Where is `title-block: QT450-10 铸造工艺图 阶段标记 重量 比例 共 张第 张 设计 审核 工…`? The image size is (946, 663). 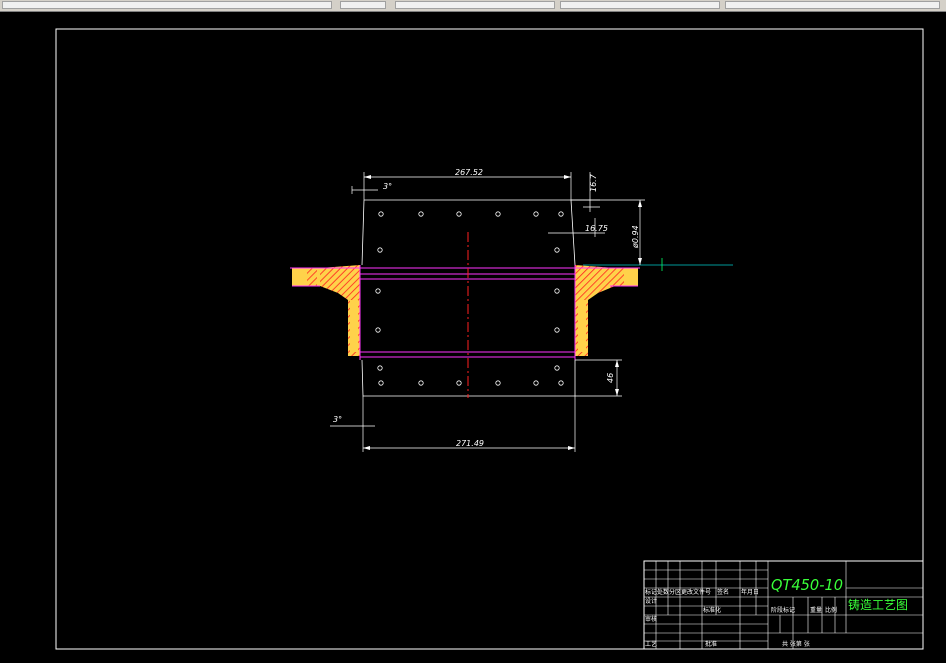
title-block: QT450-10 铸造工艺图 阶段标记 重量 比例 共 张第 张 设计 审核 工… is located at coordinates (783, 605).